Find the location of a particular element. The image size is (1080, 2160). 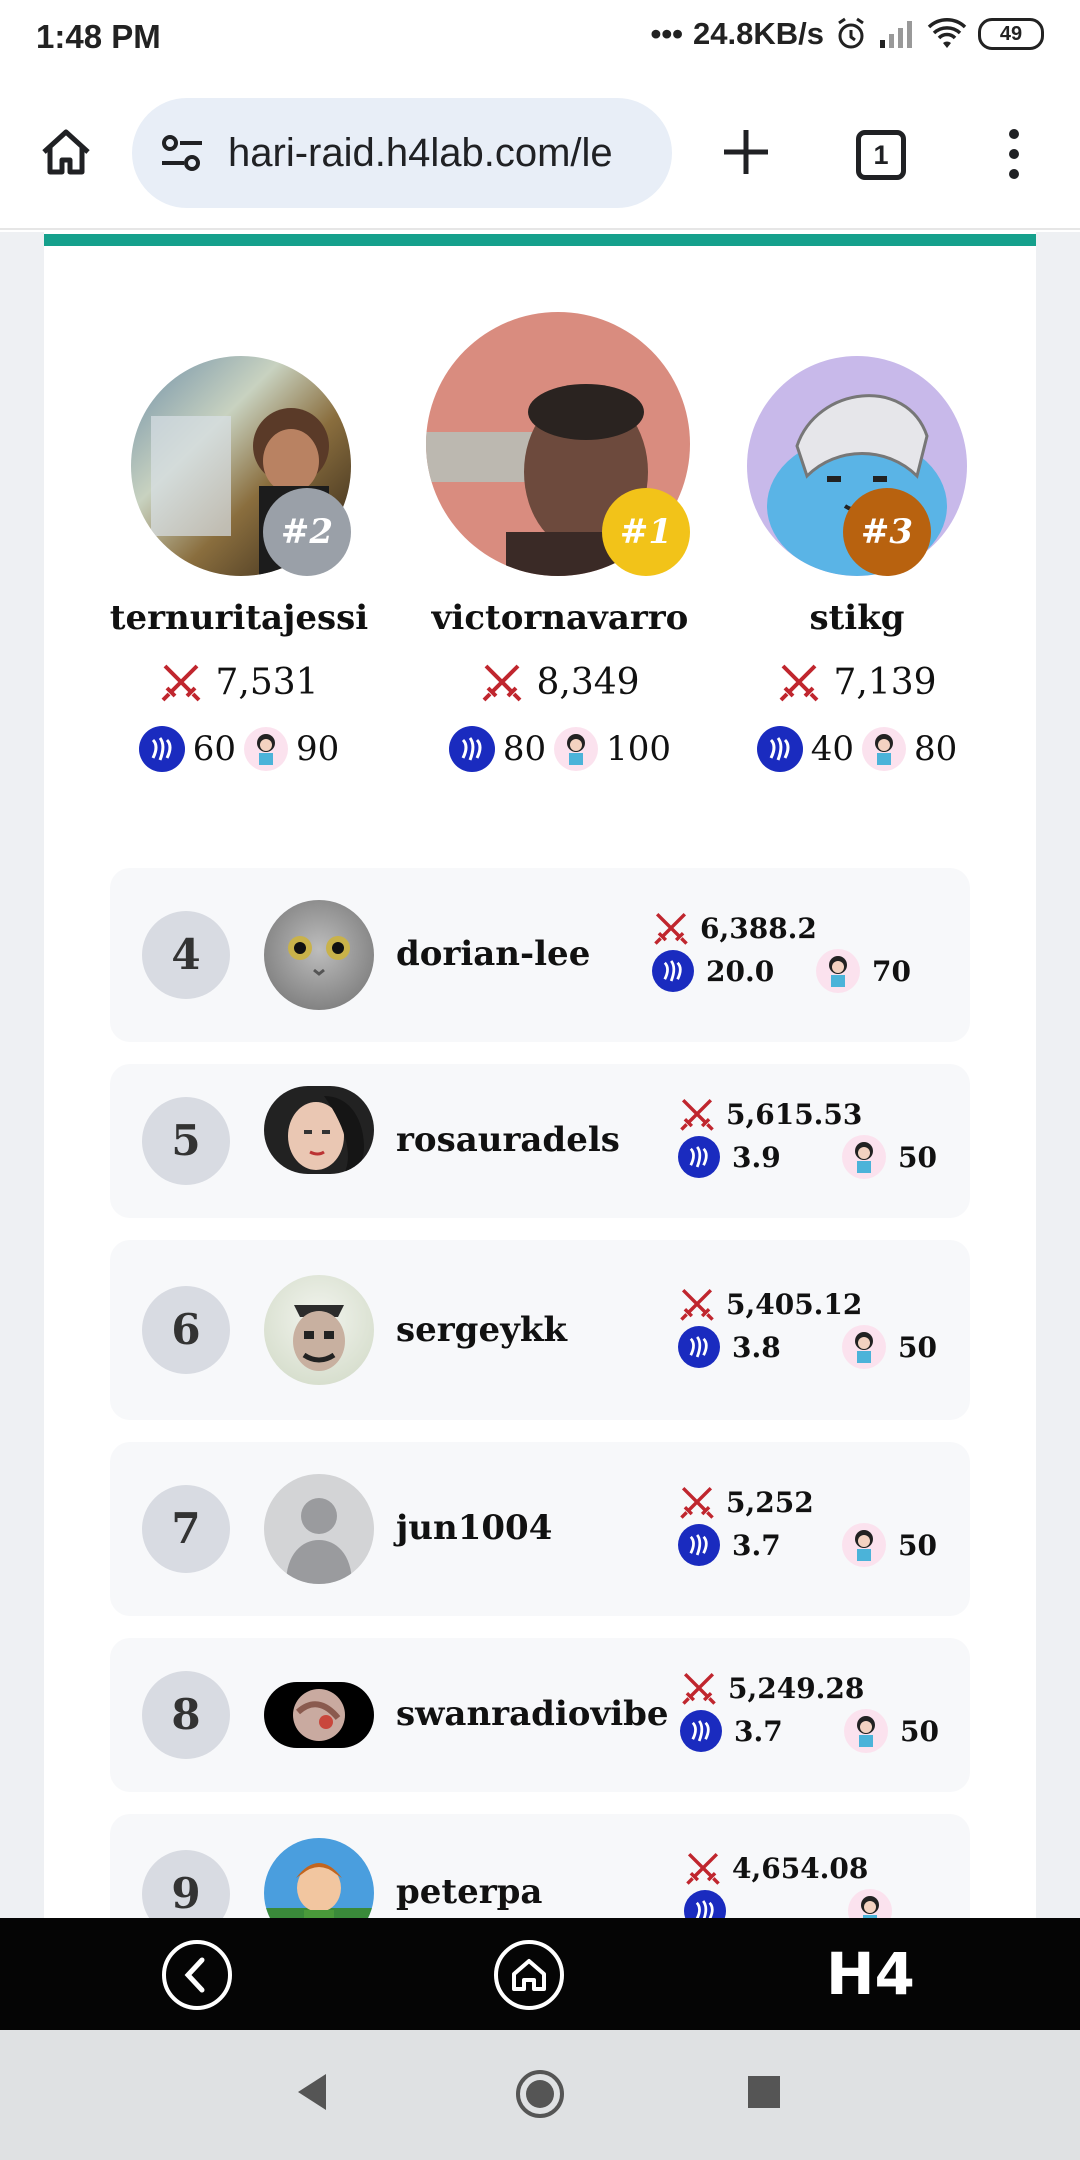

overflow-menu-icon is located at coordinates (1014, 154).